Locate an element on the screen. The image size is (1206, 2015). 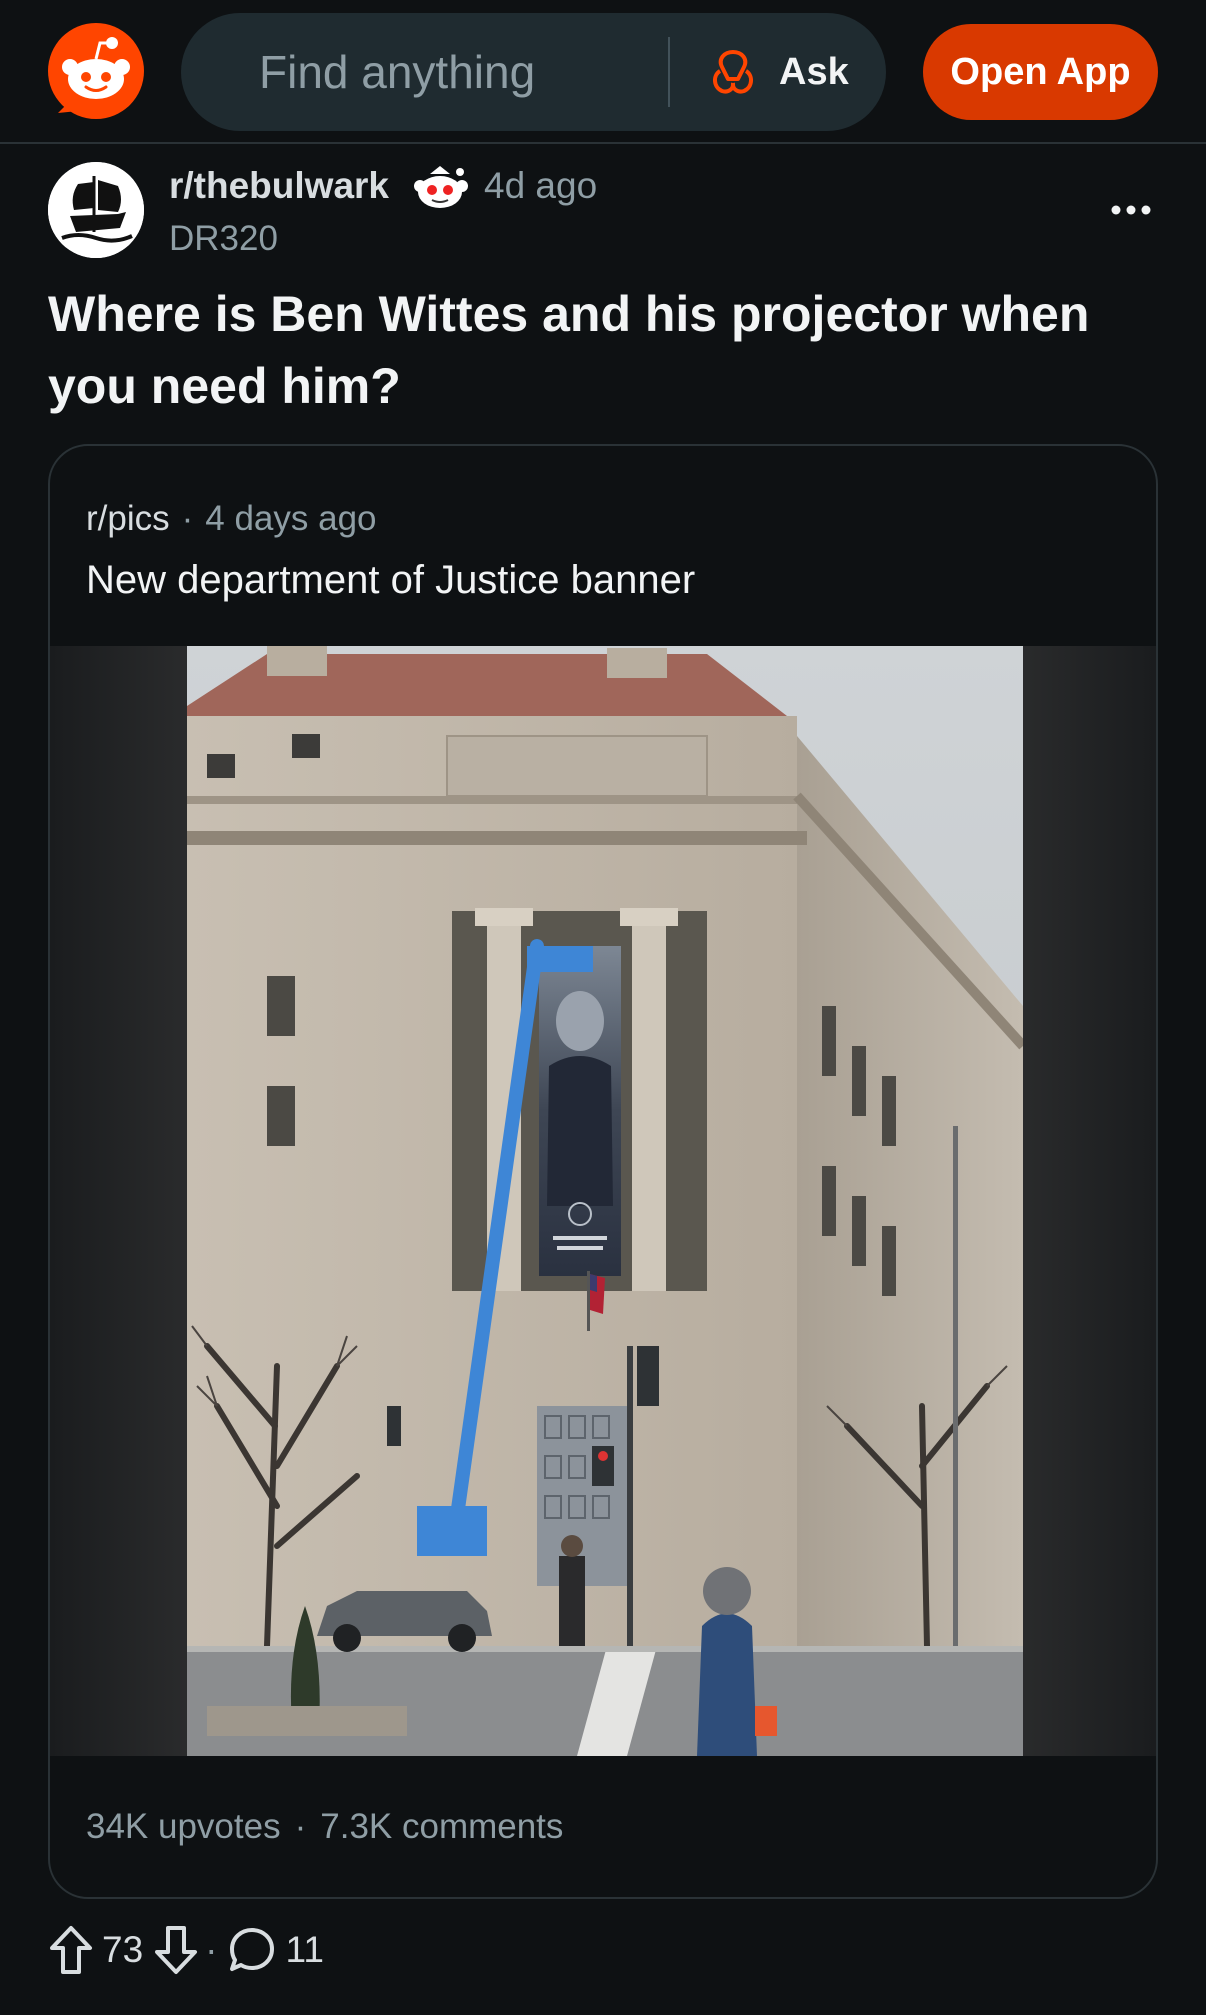
crosspost-upvotes: 34K upvotes is located at coordinates (183, 1826).